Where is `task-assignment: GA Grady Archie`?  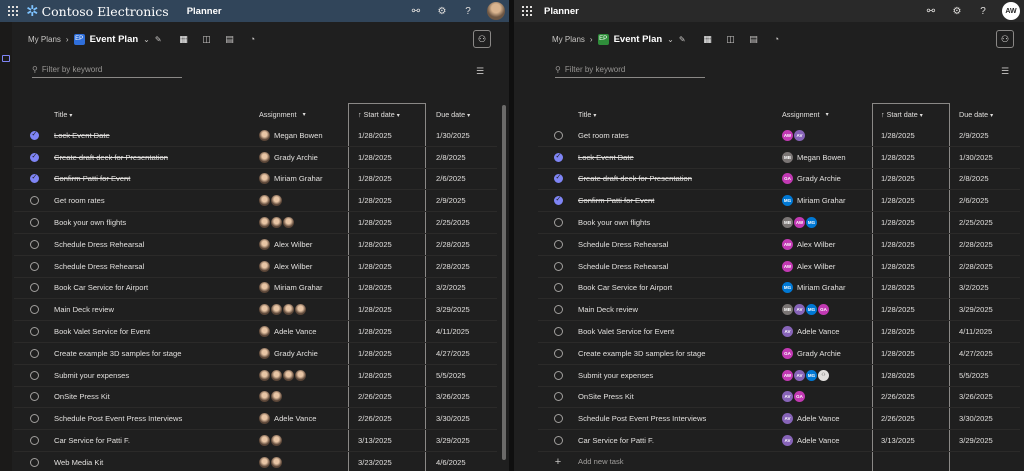
task-assignment: GA Grady Archie is located at coordinates (827, 179).